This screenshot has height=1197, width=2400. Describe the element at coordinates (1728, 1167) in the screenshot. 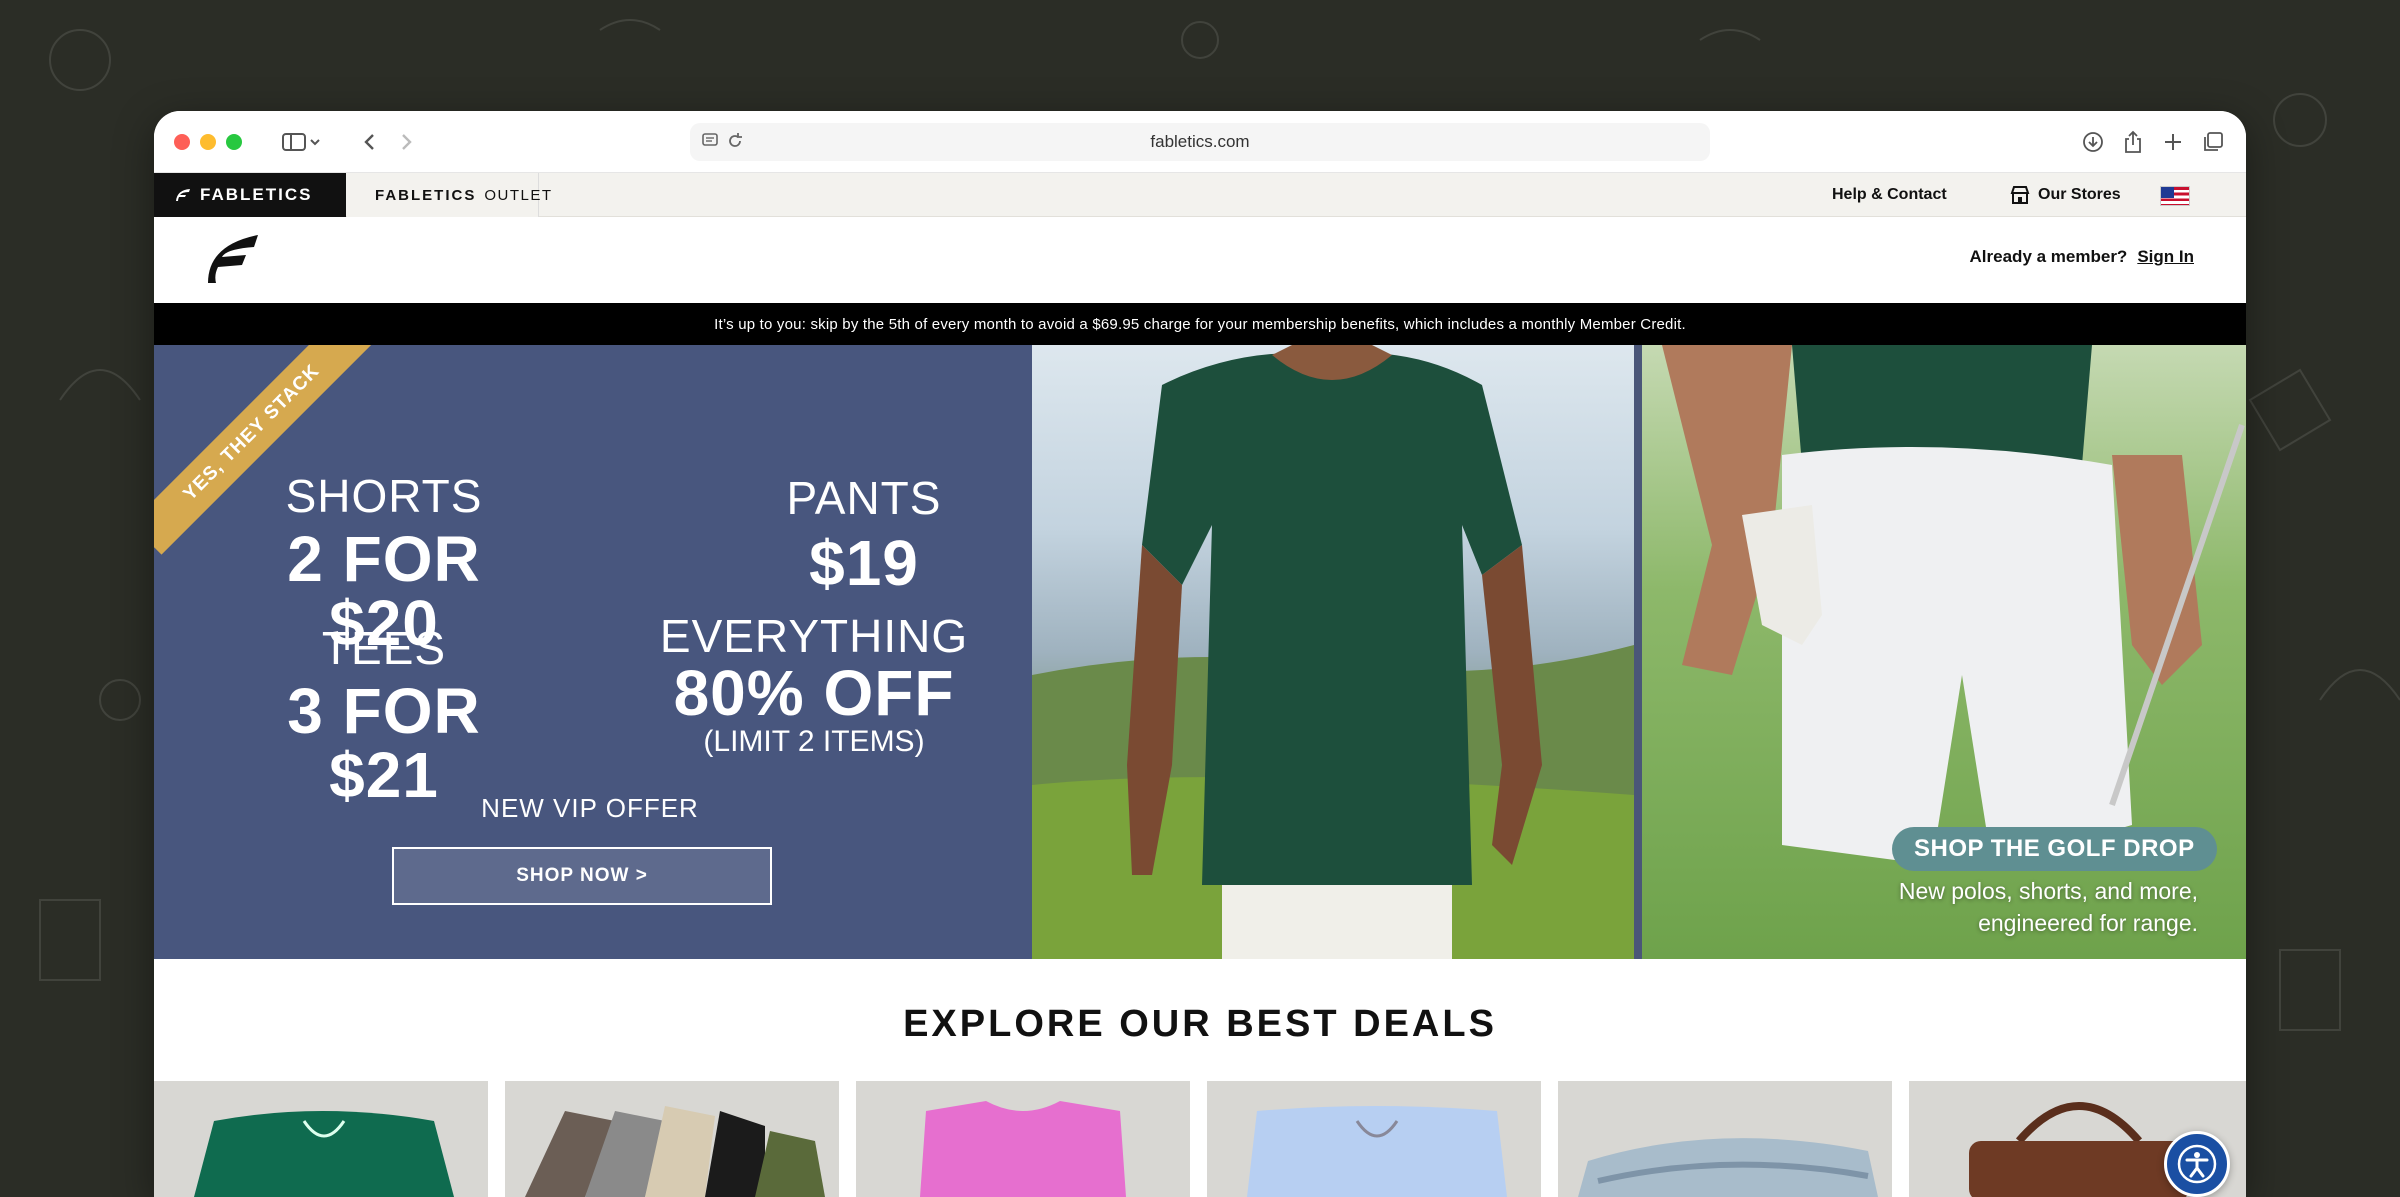

I see `folded-jeans-image` at that location.